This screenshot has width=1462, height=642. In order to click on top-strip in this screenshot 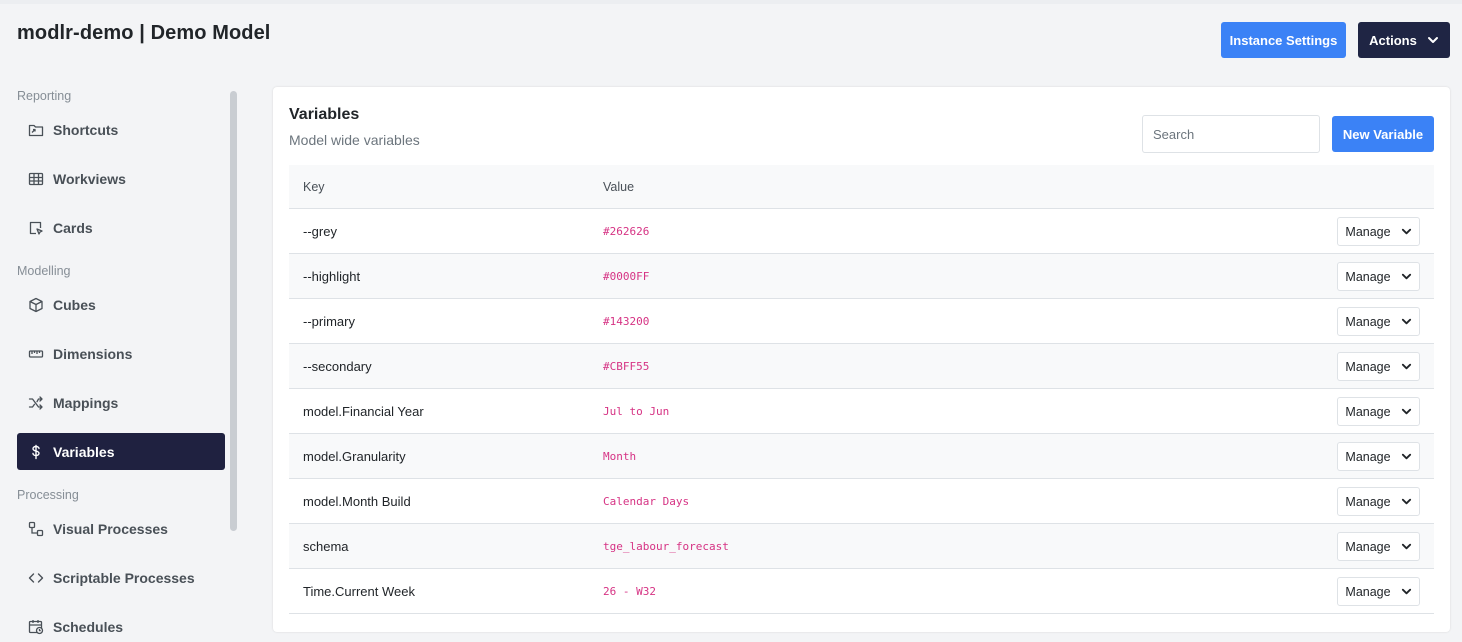, I will do `click(731, 2)`.